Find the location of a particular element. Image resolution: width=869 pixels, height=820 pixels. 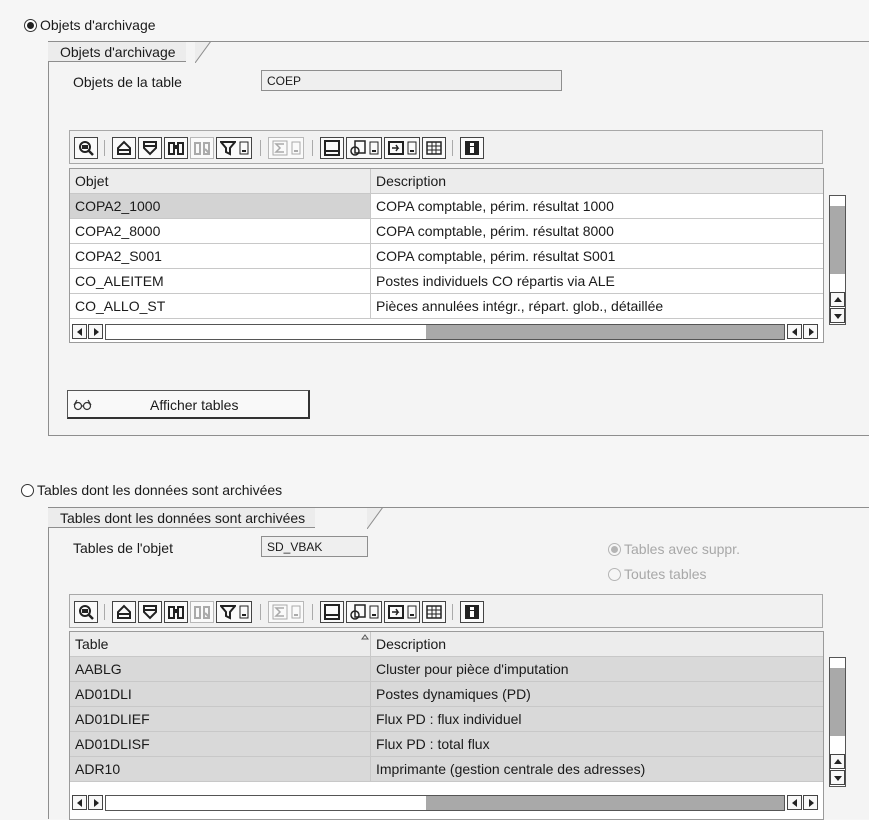

cell-object: COPA2_1000 is located at coordinates (220, 206).